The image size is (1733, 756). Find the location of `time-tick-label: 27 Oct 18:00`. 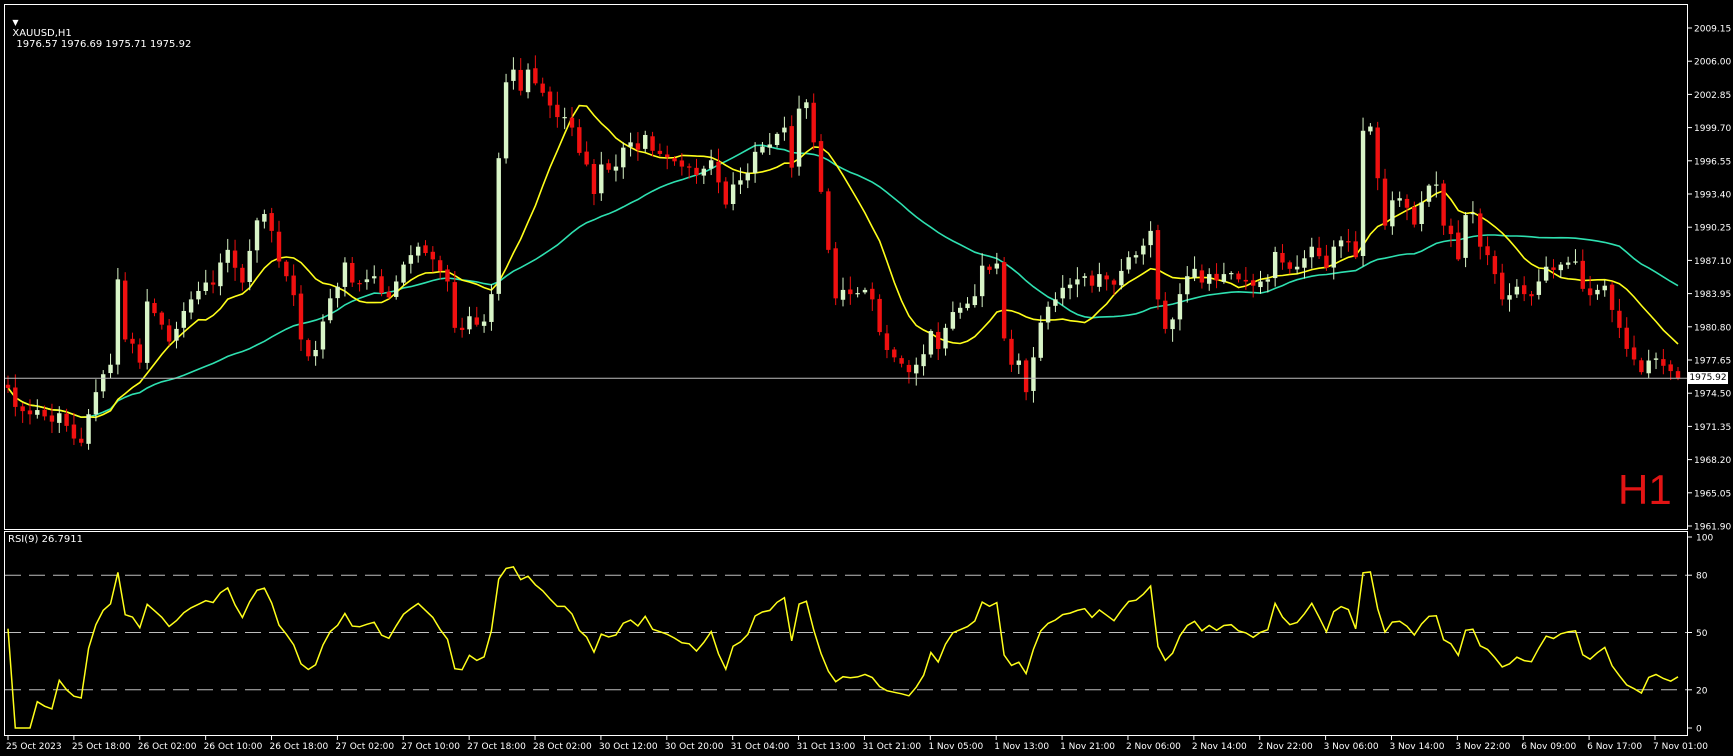

time-tick-label: 27 Oct 18:00 is located at coordinates (496, 747).